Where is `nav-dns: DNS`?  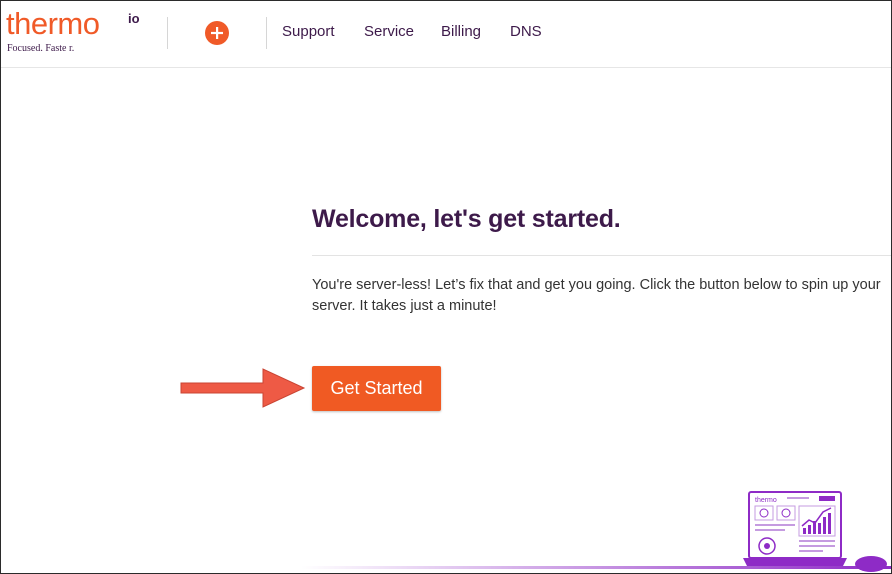 nav-dns: DNS is located at coordinates (526, 32).